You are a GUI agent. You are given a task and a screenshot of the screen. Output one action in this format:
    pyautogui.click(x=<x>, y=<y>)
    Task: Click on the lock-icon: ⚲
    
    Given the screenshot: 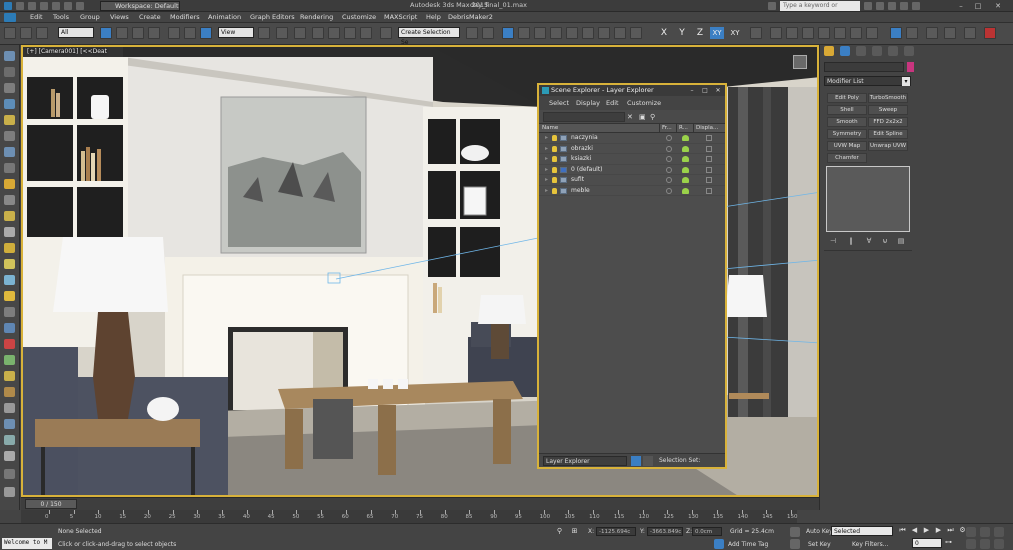 What is the action you would take?
    pyautogui.click(x=559, y=531)
    